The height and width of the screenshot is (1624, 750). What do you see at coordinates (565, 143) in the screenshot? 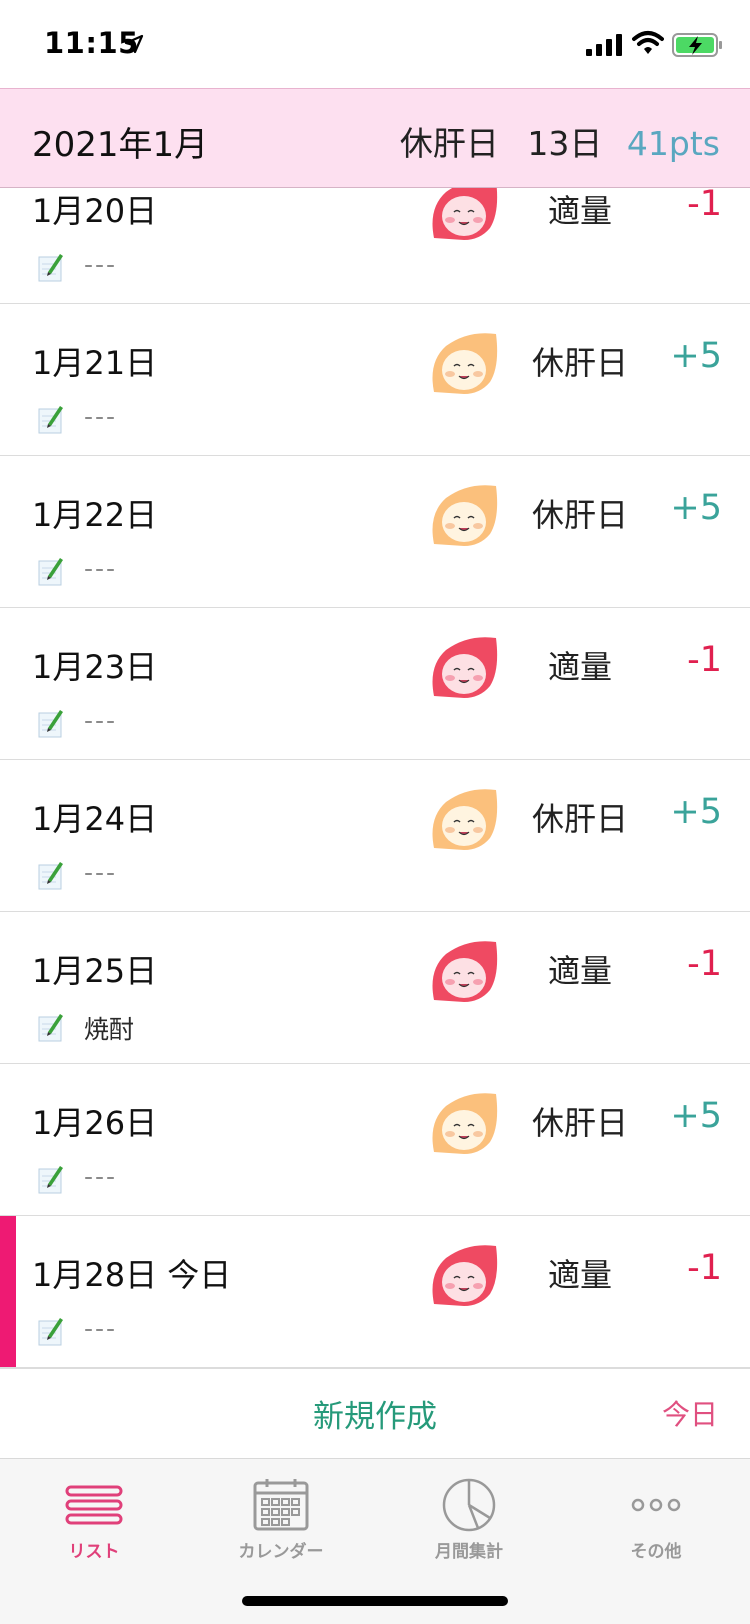
I see `liver-rest-days: 13日` at bounding box center [565, 143].